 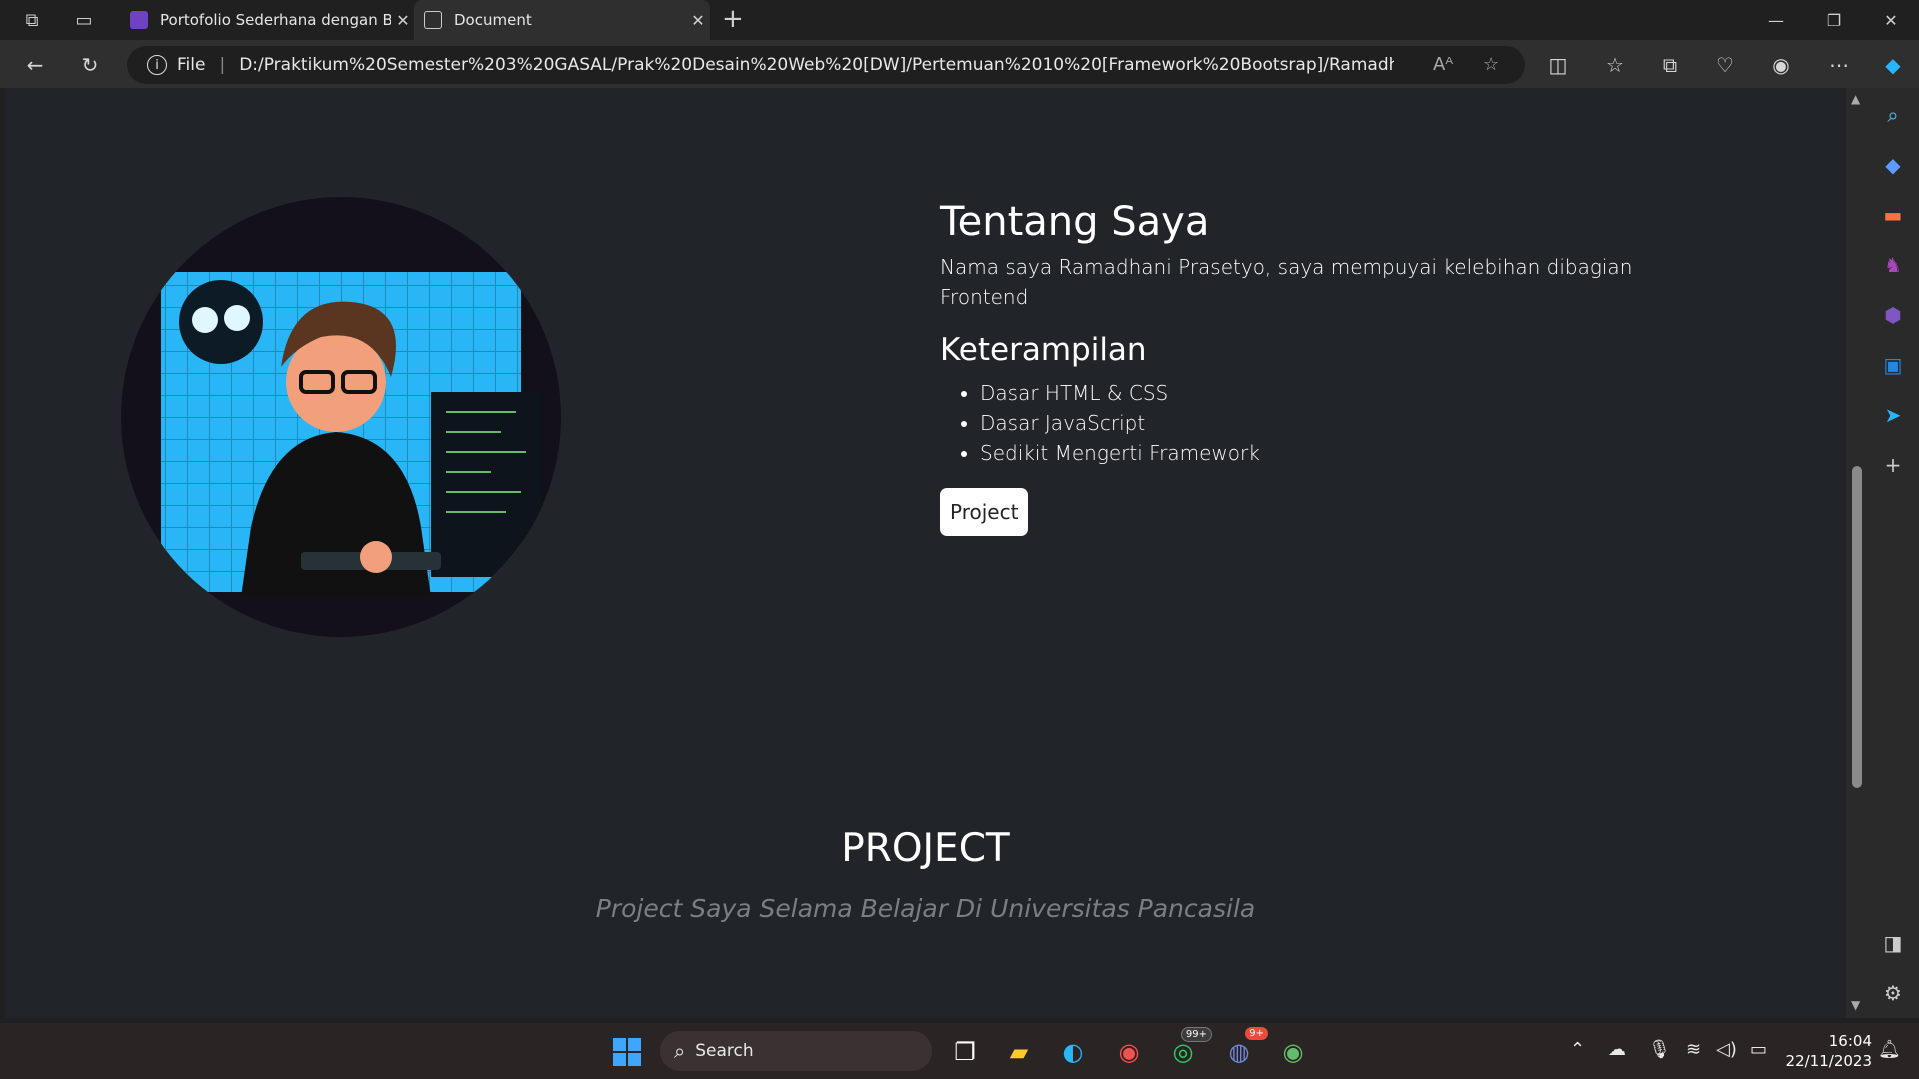 What do you see at coordinates (984, 512) in the screenshot?
I see `project-button: Project` at bounding box center [984, 512].